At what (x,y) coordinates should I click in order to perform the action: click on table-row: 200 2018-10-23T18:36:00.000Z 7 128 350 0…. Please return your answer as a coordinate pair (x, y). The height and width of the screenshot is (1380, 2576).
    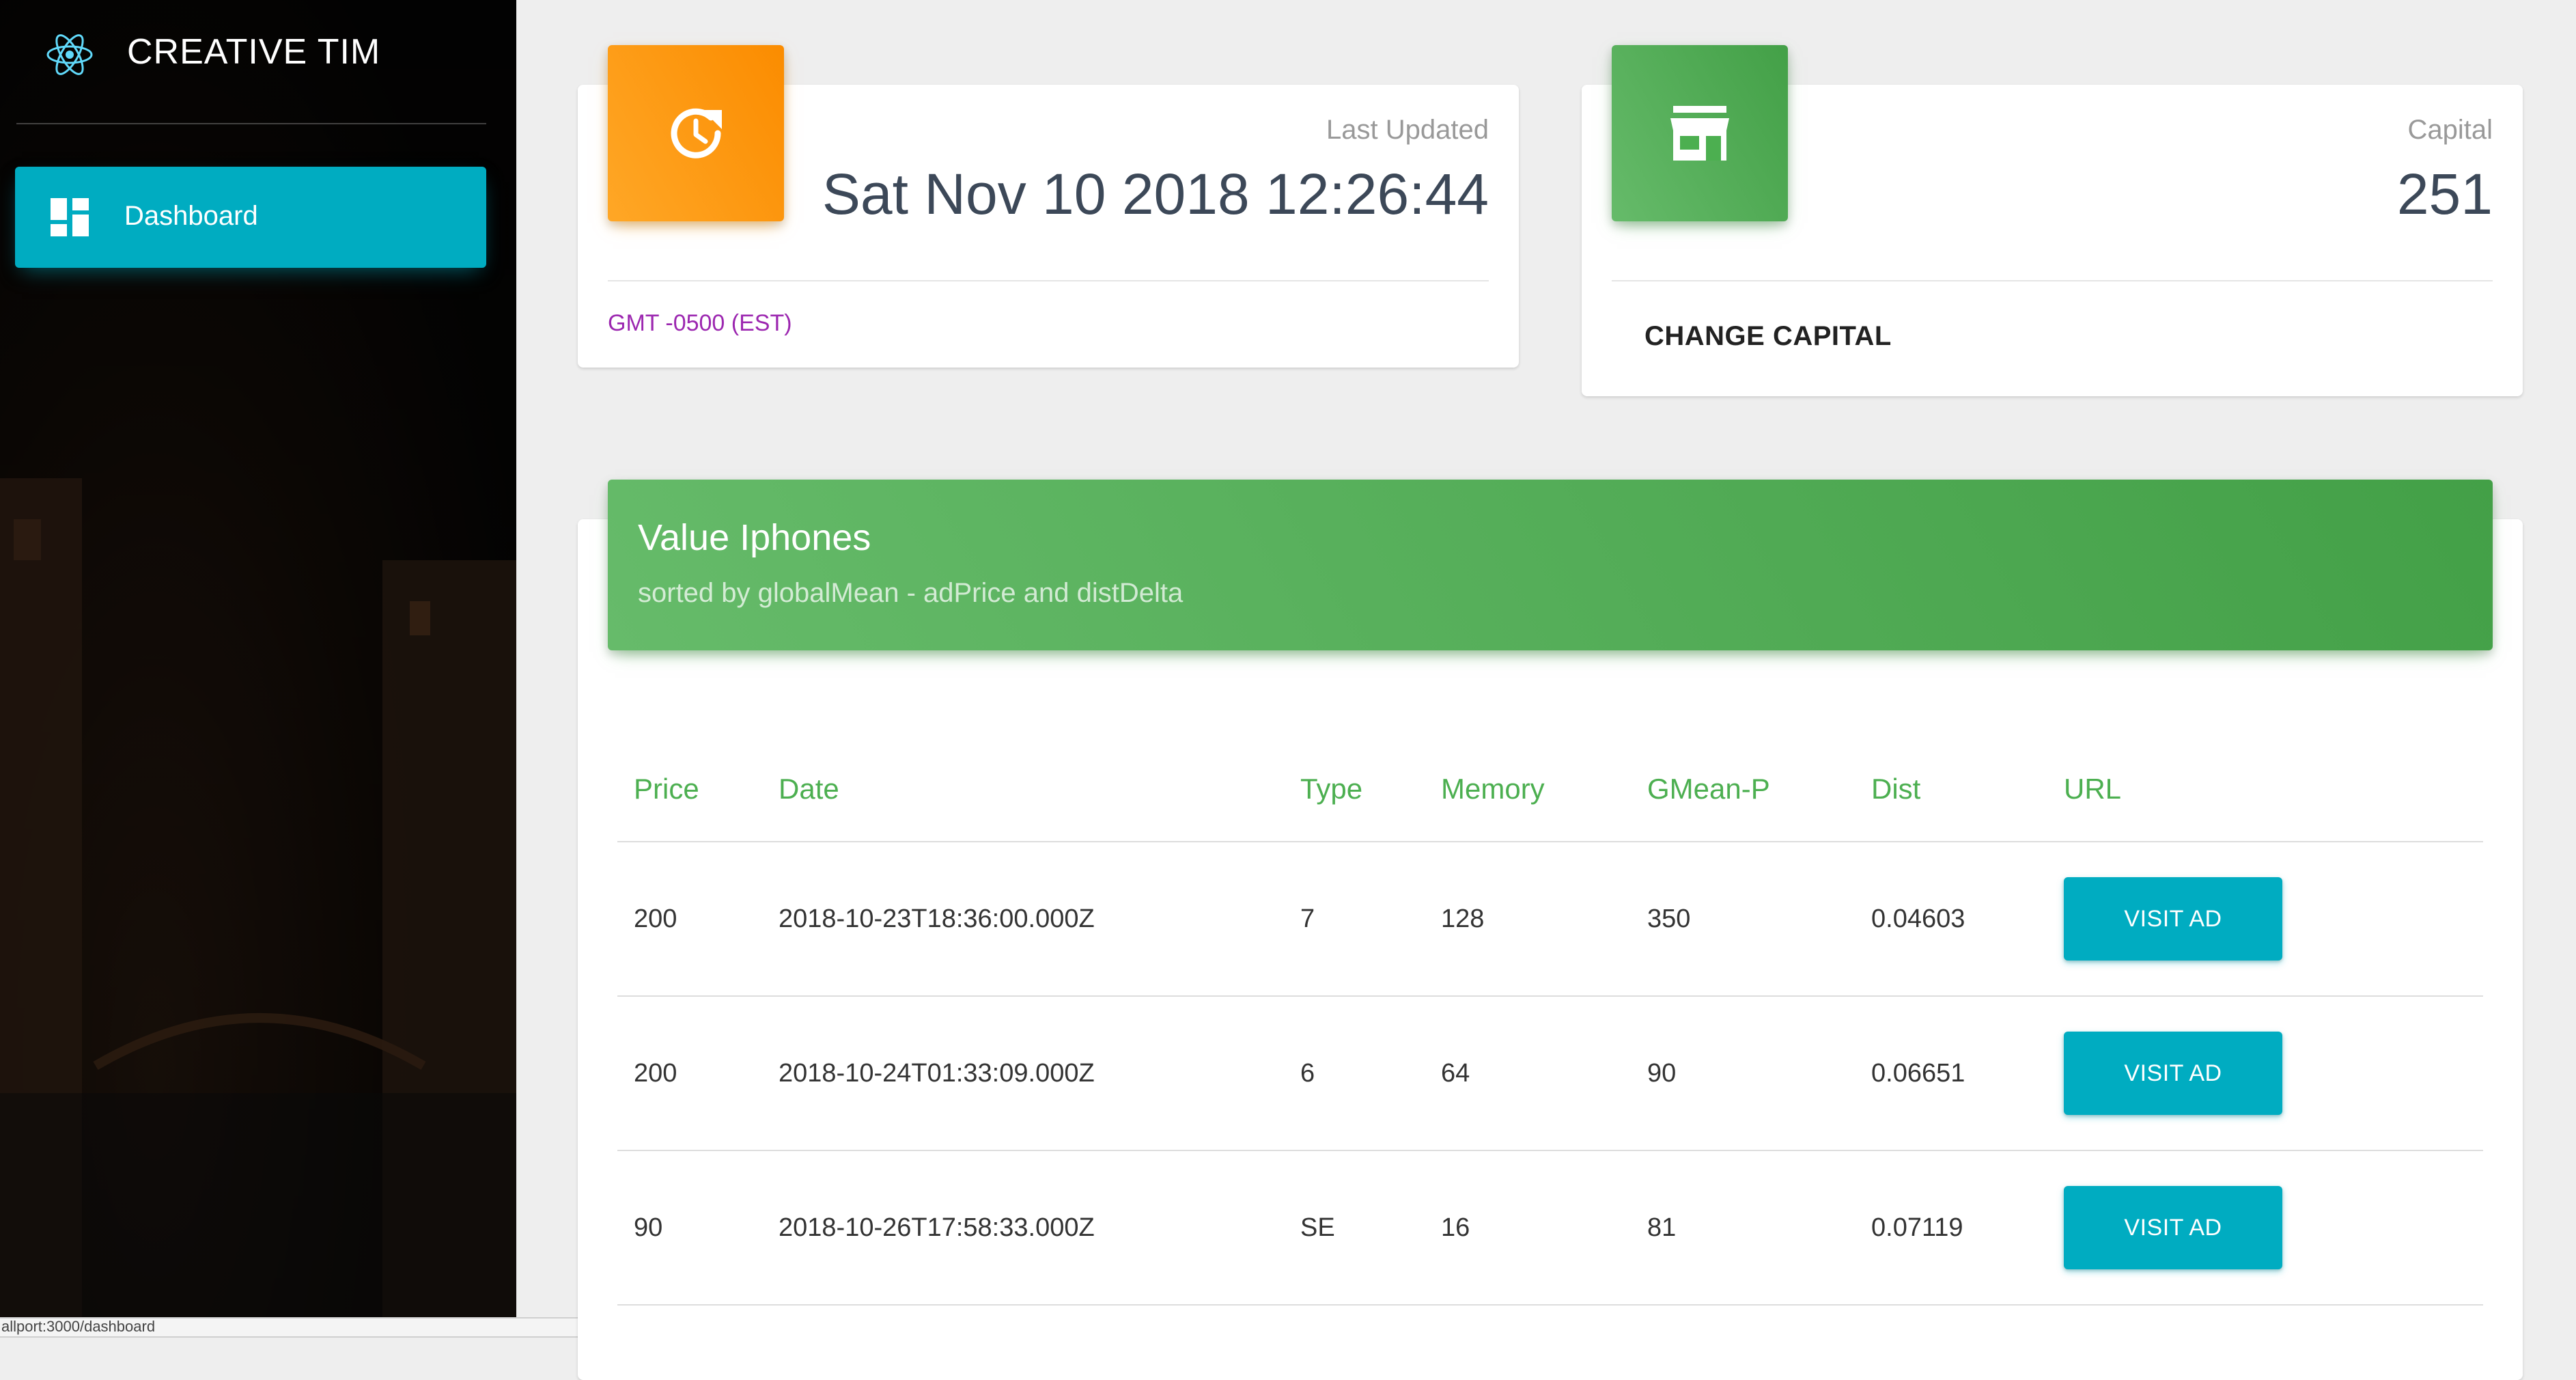
    Looking at the image, I should click on (1550, 920).